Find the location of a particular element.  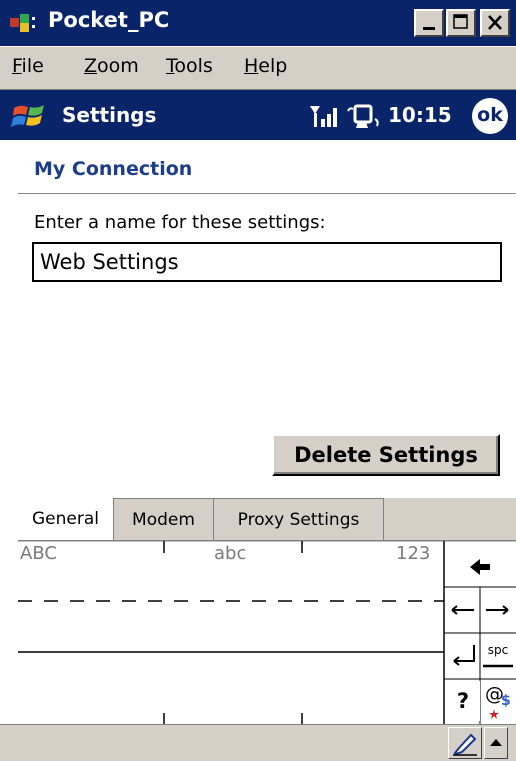

window-title-bar: Pocket_PC is located at coordinates (258, 23).